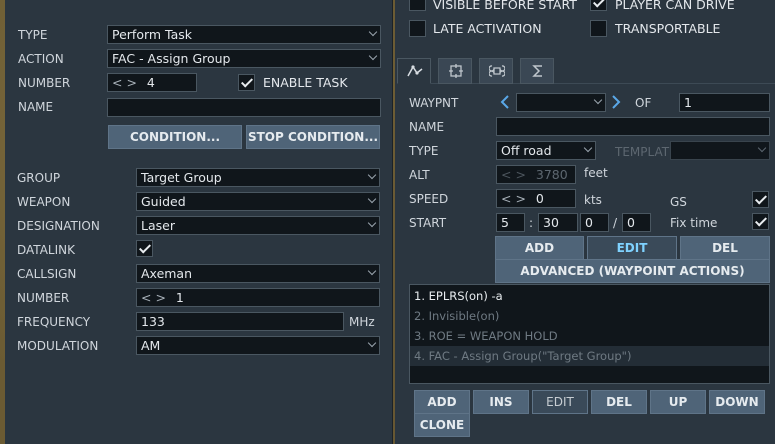  Describe the element at coordinates (558, 222) in the screenshot. I see `start-hour-field: 30` at that location.